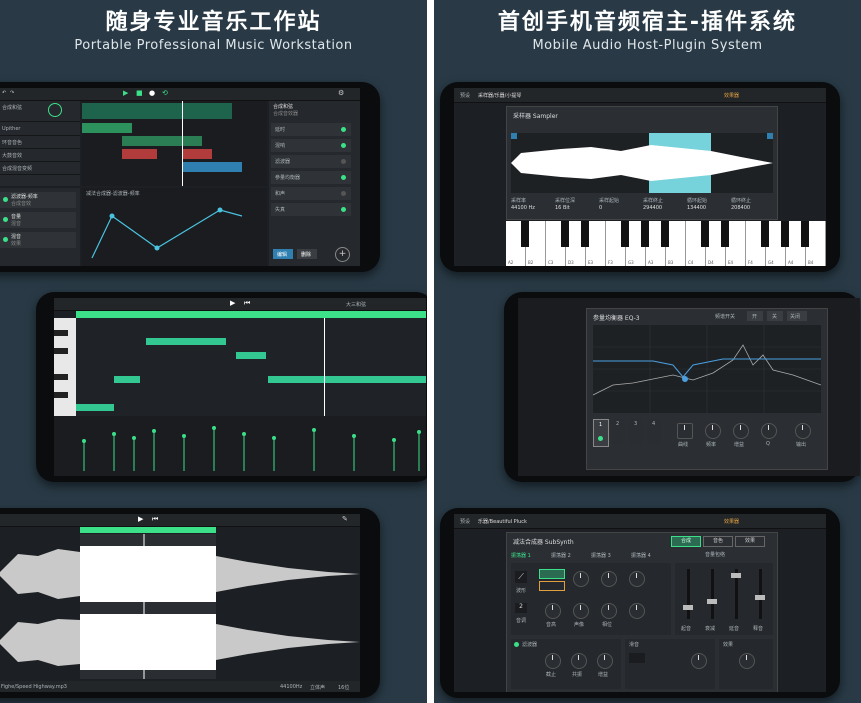  What do you see at coordinates (552, 586) in the screenshot?
I see `osc-mode-b` at bounding box center [552, 586].